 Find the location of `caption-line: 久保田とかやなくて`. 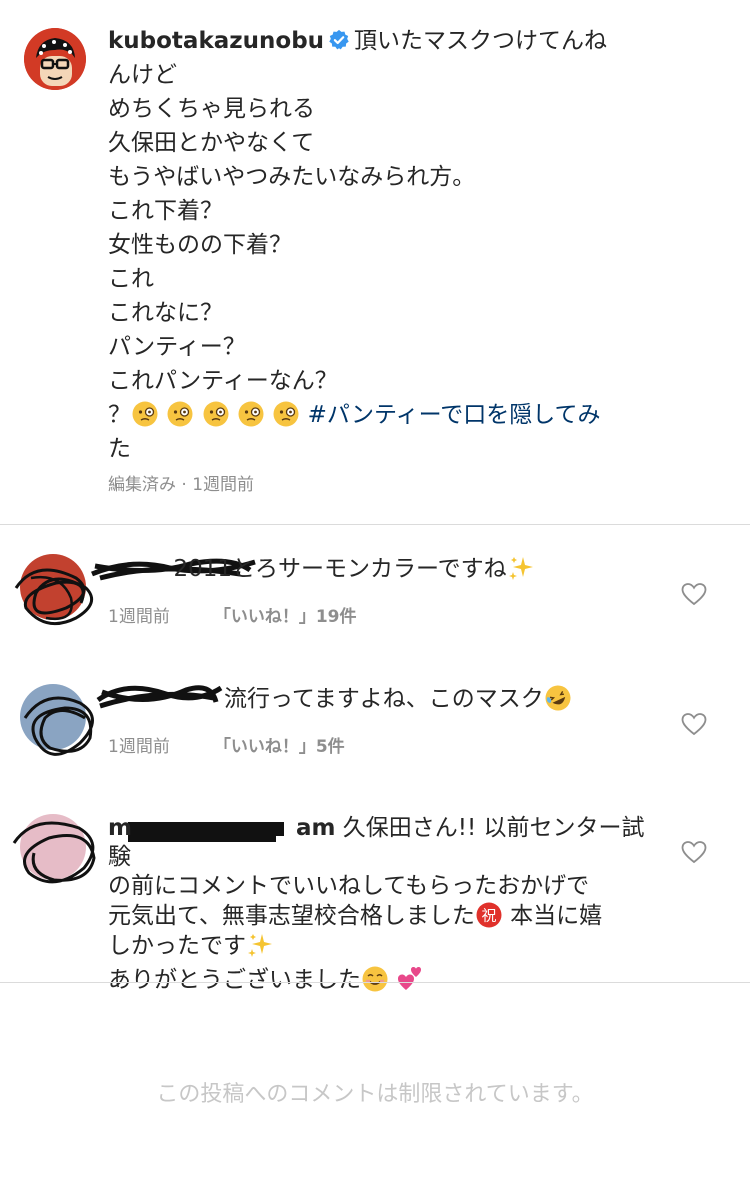

caption-line: 久保田とかやなくて is located at coordinates (211, 143).